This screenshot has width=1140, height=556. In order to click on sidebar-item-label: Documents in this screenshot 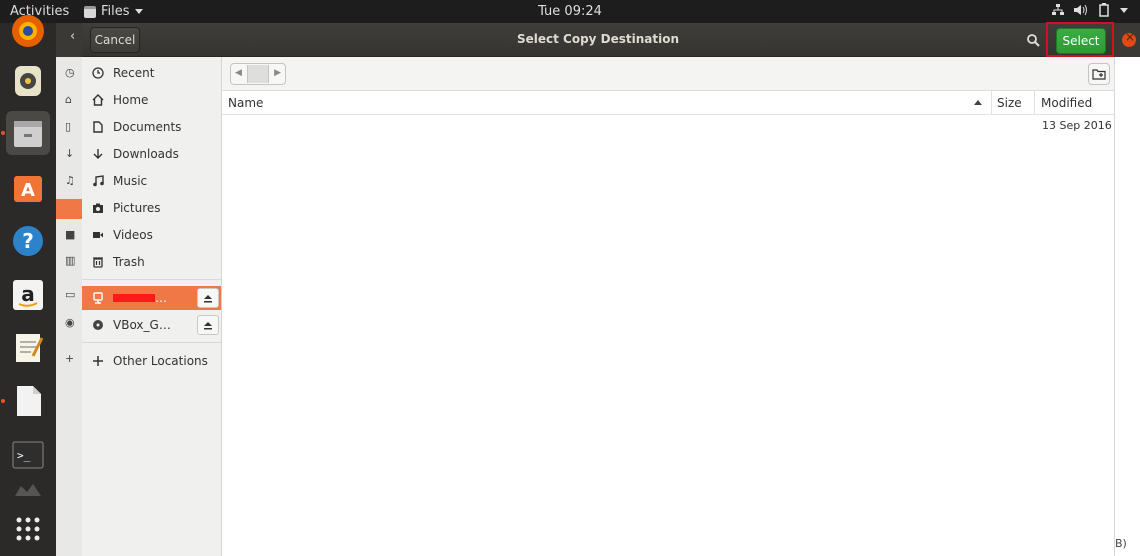, I will do `click(147, 127)`.